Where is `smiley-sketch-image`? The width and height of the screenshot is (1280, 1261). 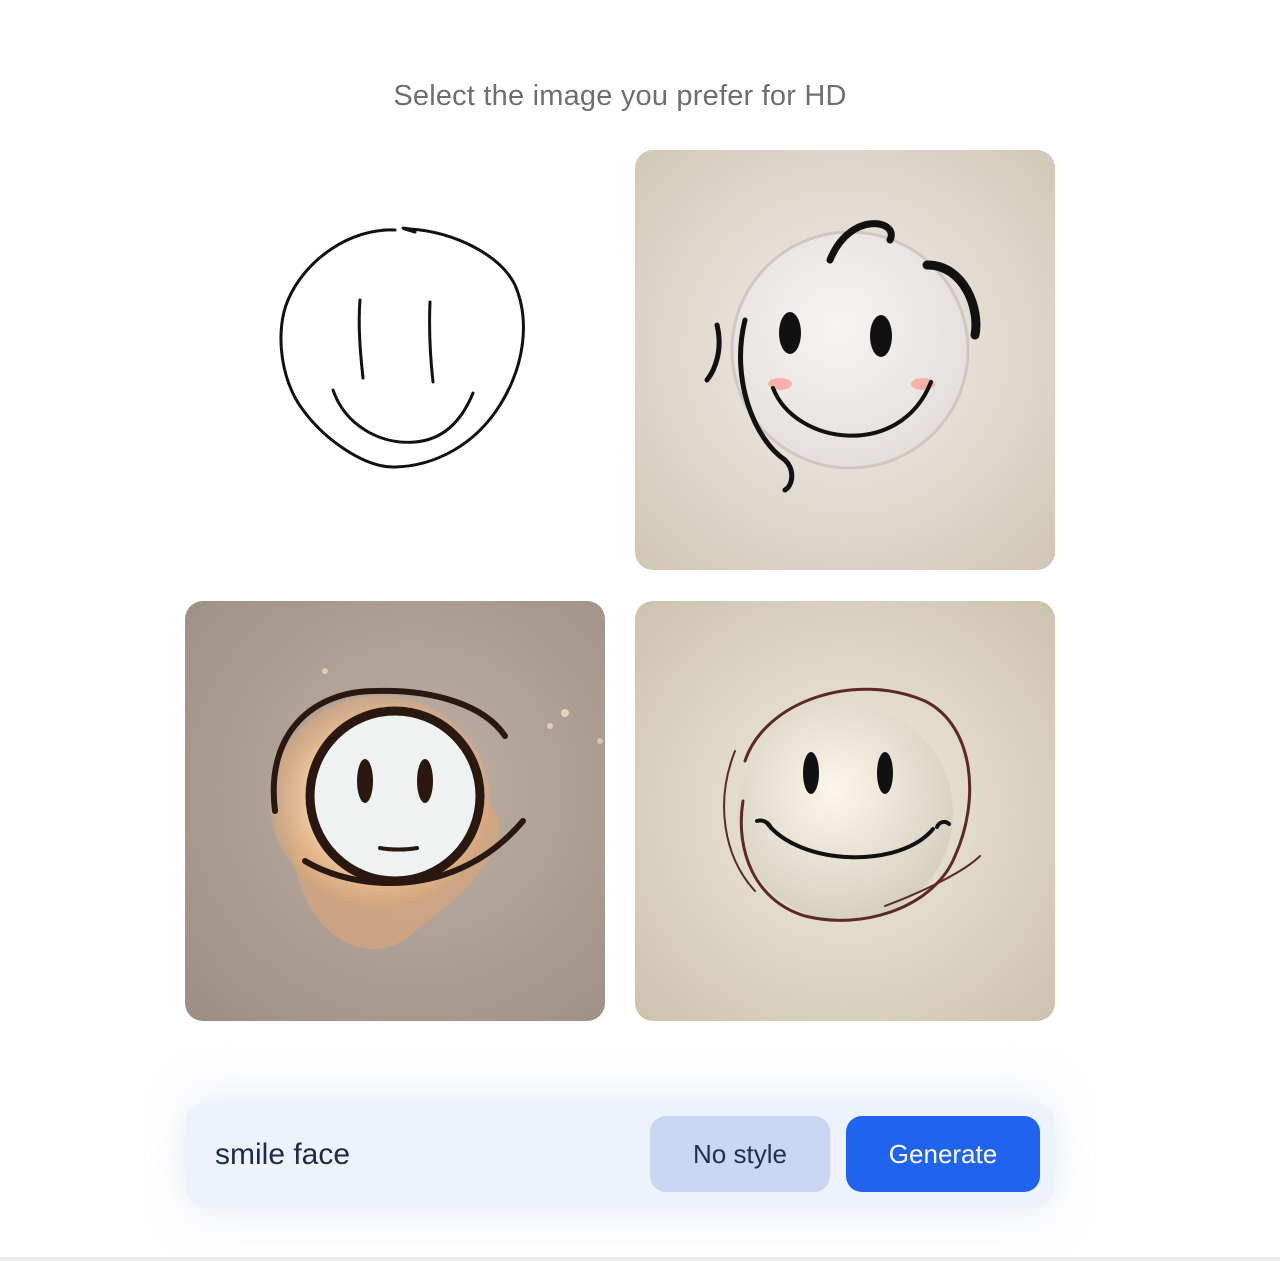 smiley-sketch-image is located at coordinates (395, 360).